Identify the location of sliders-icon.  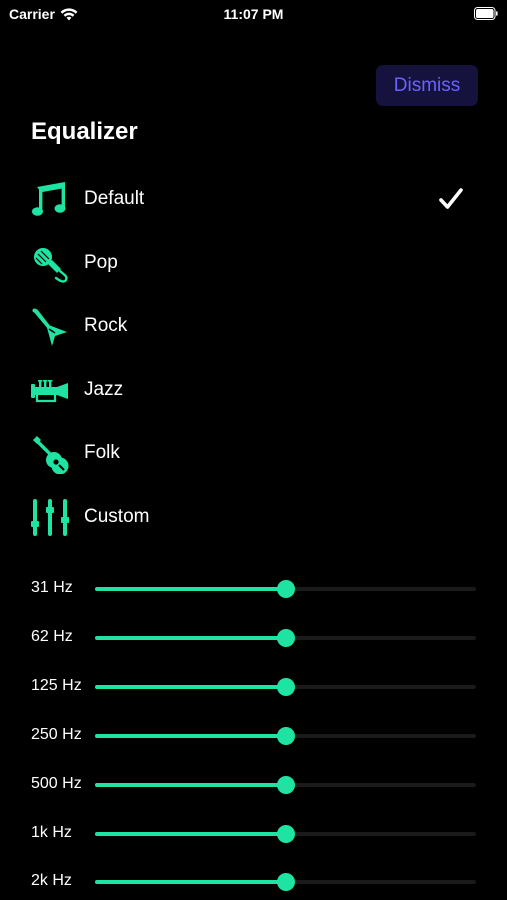
(50, 518).